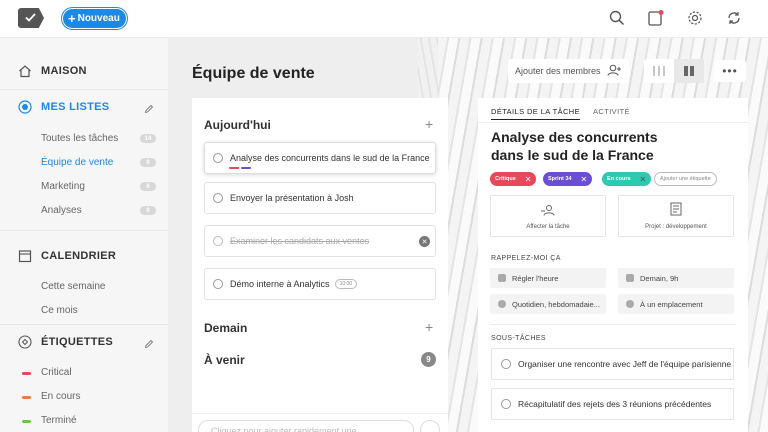  What do you see at coordinates (548, 227) in the screenshot?
I see `assign-task-label: Affecter la tâche` at bounding box center [548, 227].